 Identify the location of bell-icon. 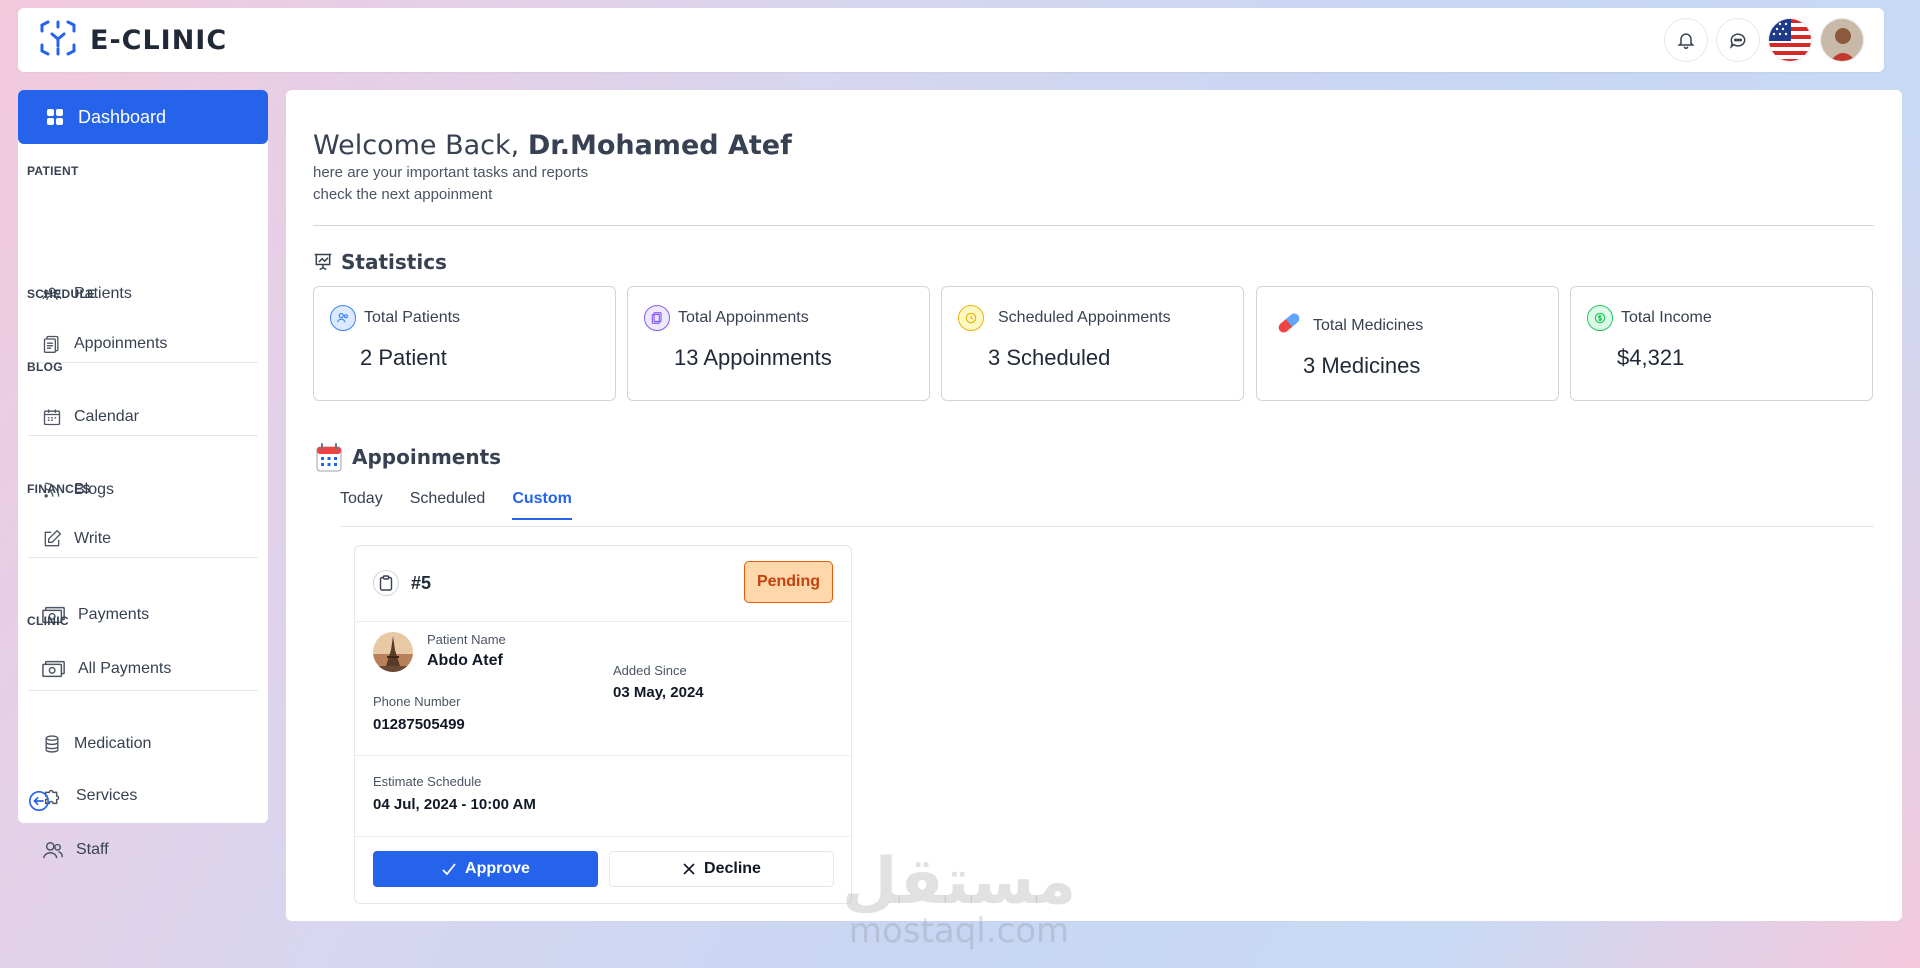
(1686, 41).